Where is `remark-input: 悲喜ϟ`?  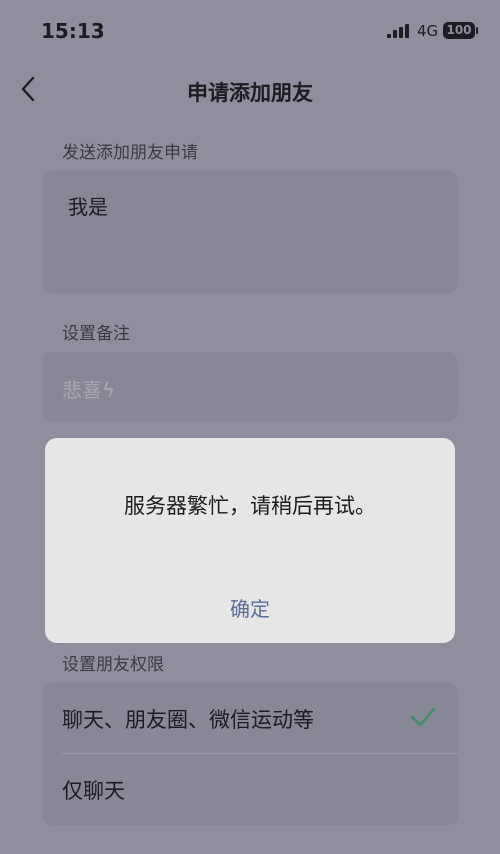 remark-input: 悲喜ϟ is located at coordinates (88, 388).